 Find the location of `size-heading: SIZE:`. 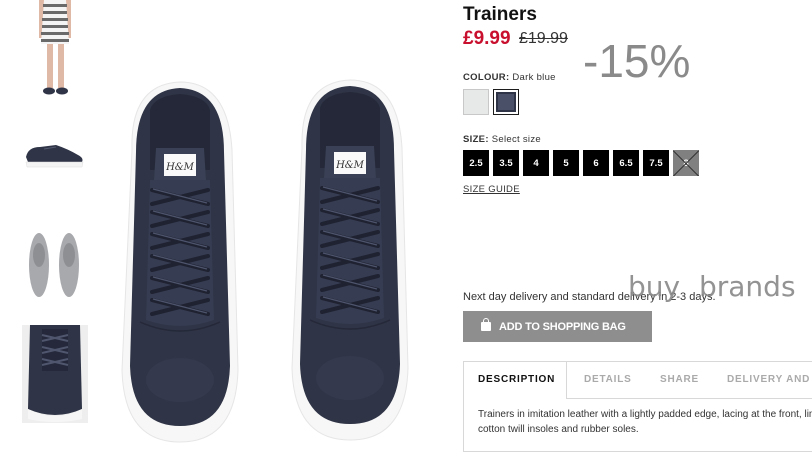

size-heading: SIZE: is located at coordinates (476, 139).